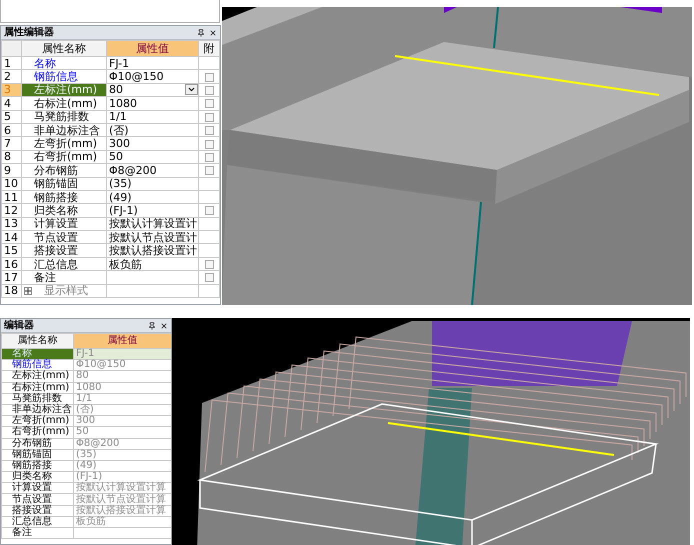 Image resolution: width=694 pixels, height=545 pixels. I want to click on property-name: 左弯折(mm), so click(41, 420).